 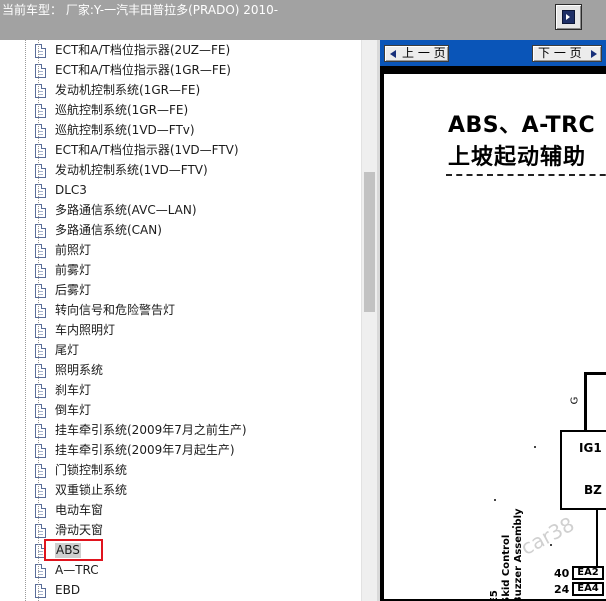 What do you see at coordinates (180, 511) in the screenshot?
I see `tree-item: 电动车窗` at bounding box center [180, 511].